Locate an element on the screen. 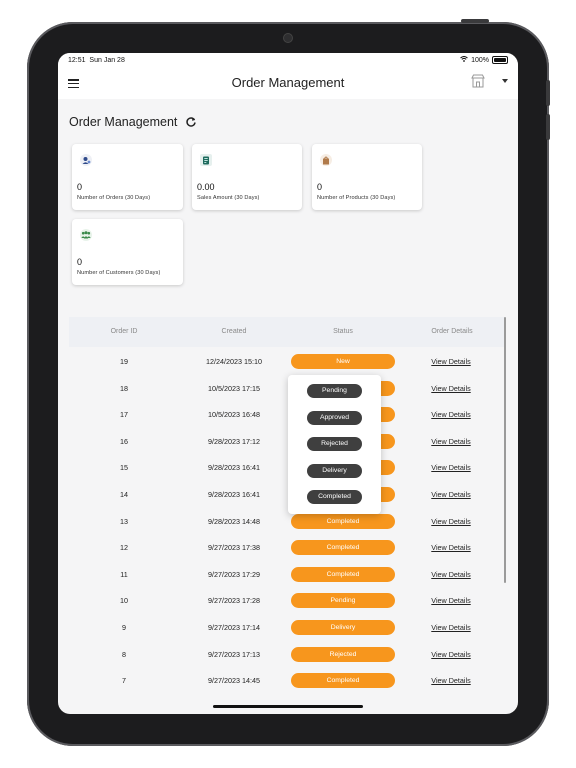 The image size is (576, 768). sales-icon is located at coordinates (206, 160).